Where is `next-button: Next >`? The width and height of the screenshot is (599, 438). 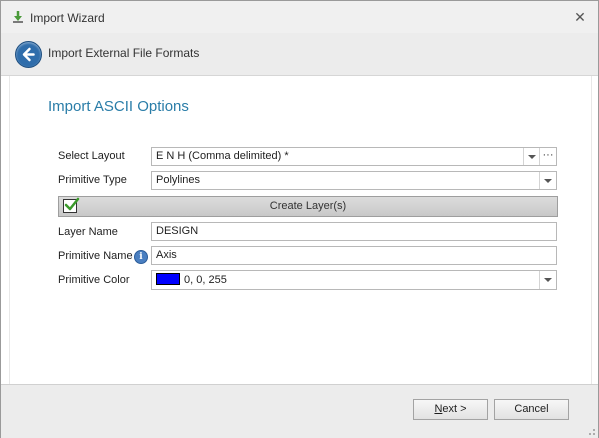
next-button: Next > is located at coordinates (450, 409).